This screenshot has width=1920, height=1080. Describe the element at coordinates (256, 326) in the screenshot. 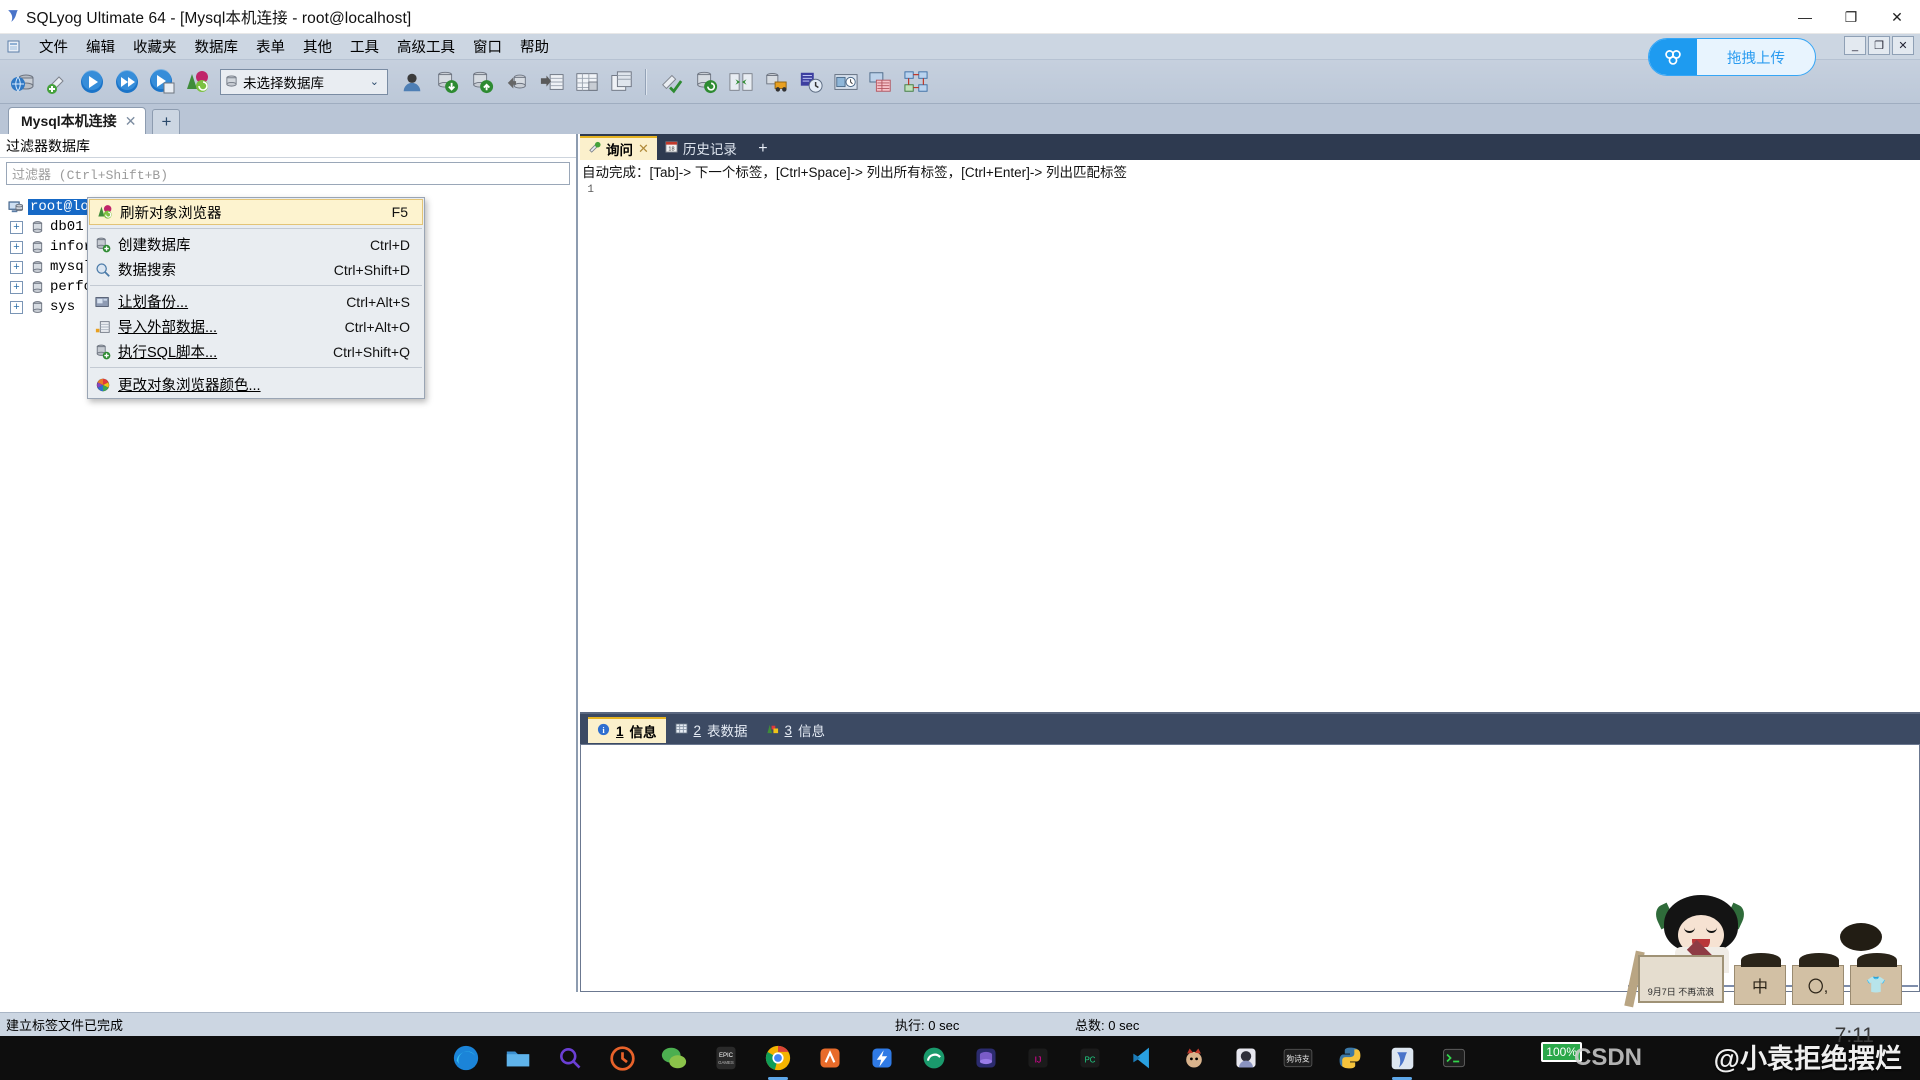

I see `context-menu-item-import-external-data: 导入外部数据... Ctrl+Alt+O` at that location.